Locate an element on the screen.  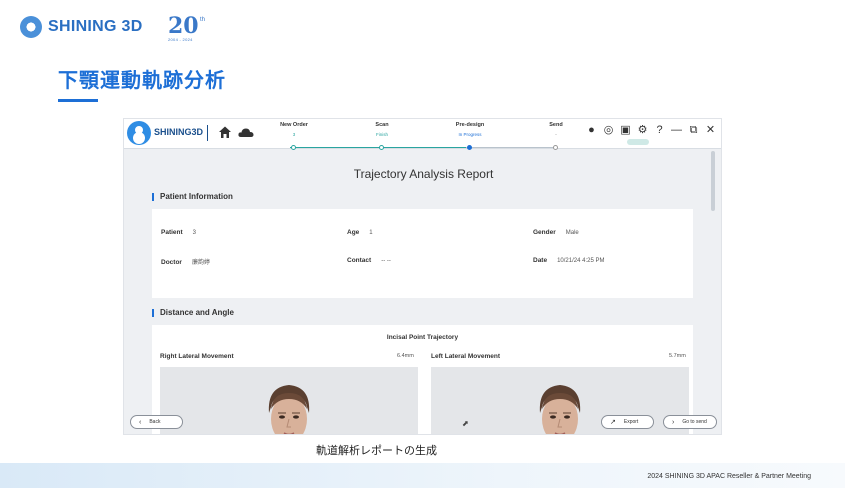
patient-section-title: Patient Information is located at coordinates (192, 197).